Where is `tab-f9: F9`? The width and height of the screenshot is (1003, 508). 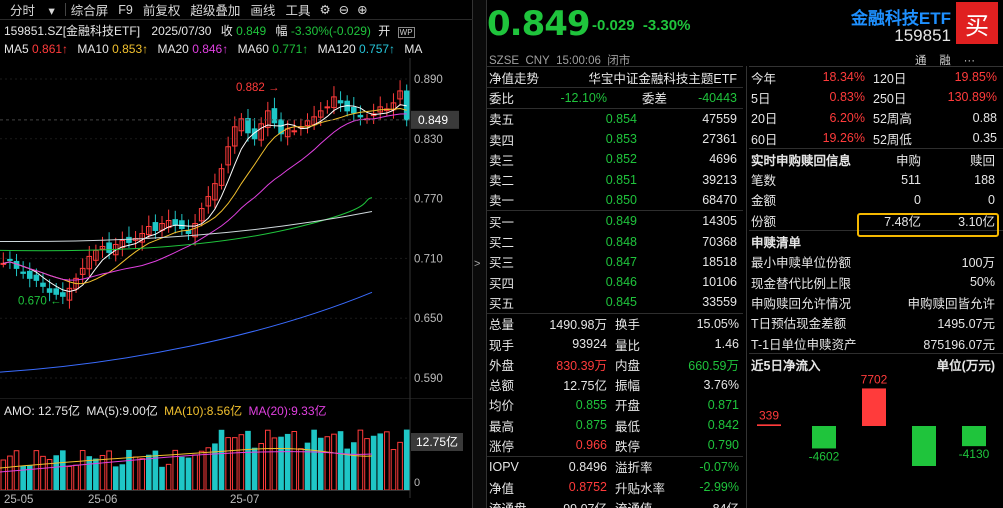 tab-f9: F9 is located at coordinates (125, 10).